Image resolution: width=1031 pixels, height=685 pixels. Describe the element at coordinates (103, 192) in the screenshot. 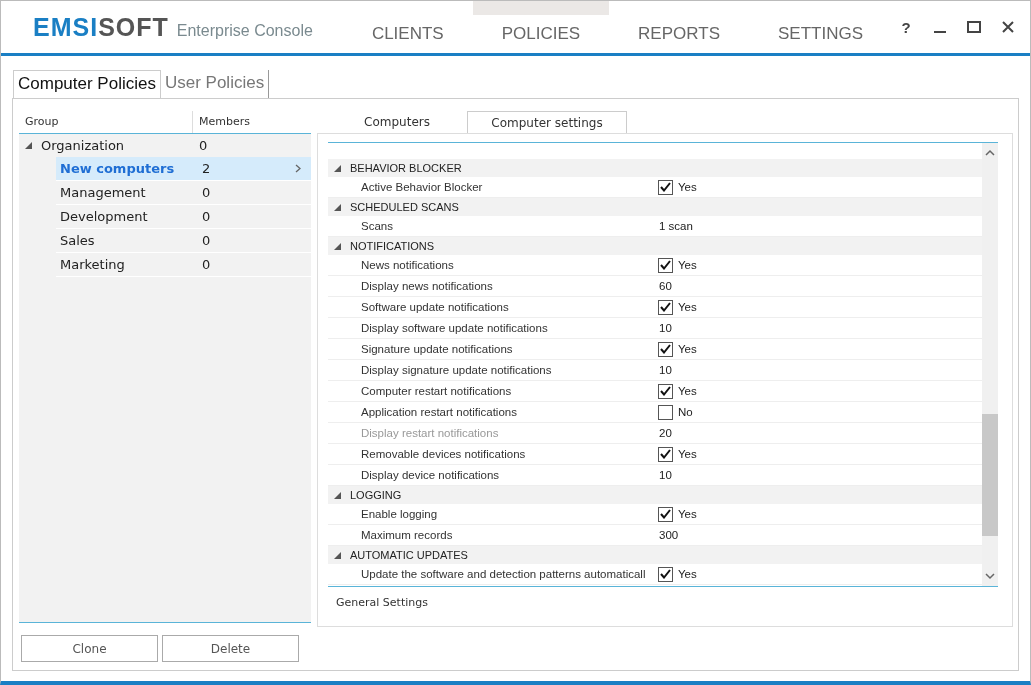

I see `group-name: Management` at that location.